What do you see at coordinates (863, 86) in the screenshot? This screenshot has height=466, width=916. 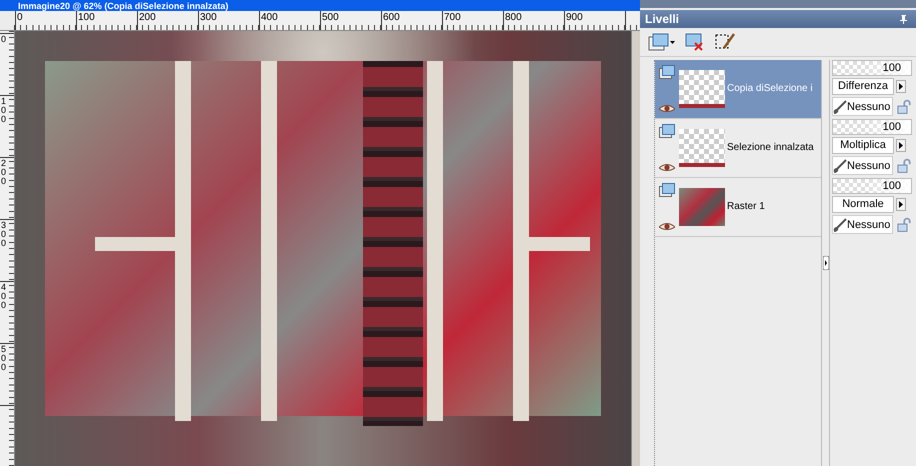 I see `blend-mode-dropdown: Differenza` at bounding box center [863, 86].